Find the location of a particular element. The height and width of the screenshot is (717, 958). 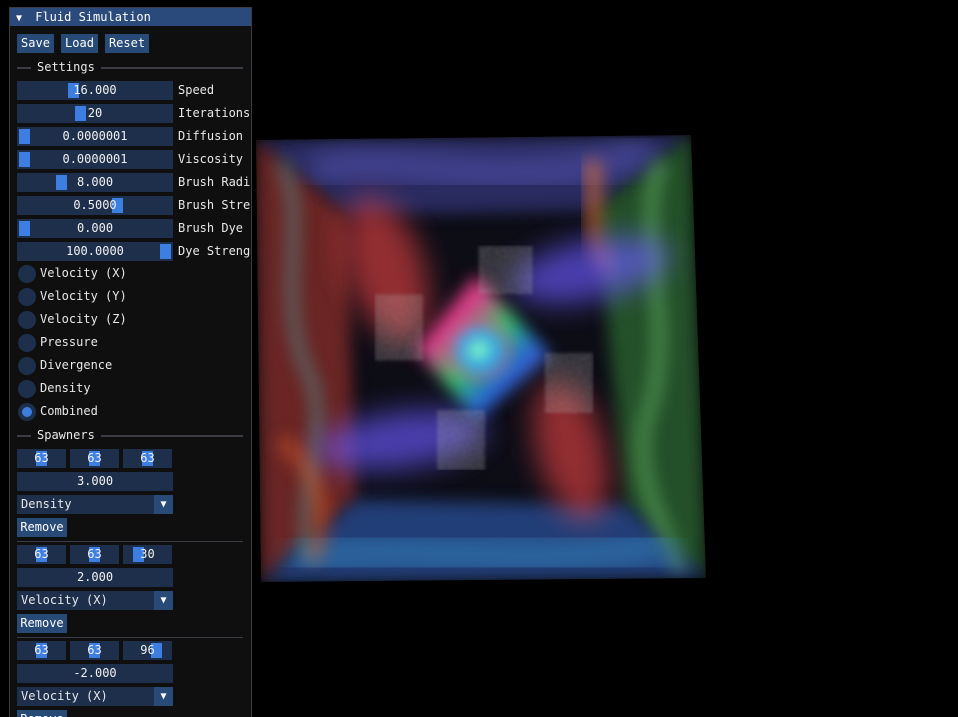

slider-label: Diffusion is located at coordinates (211, 136).